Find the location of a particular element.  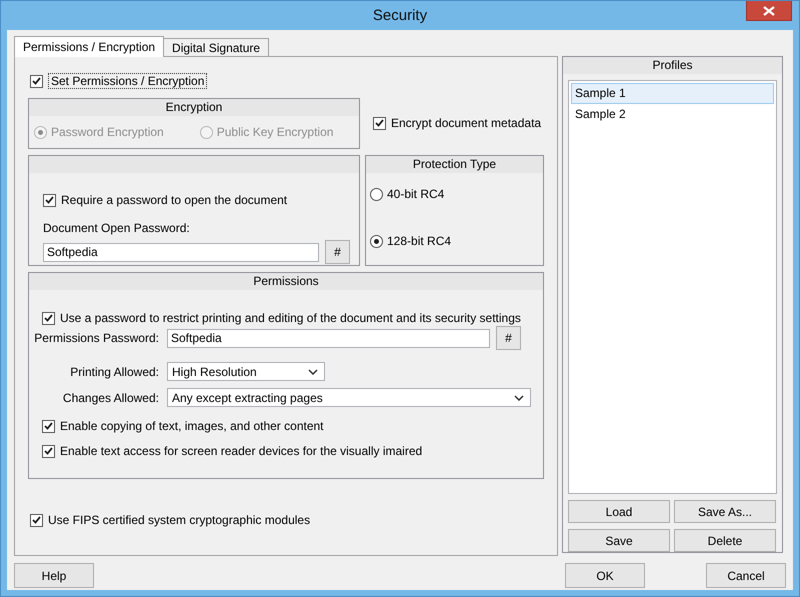

close-button is located at coordinates (769, 11).